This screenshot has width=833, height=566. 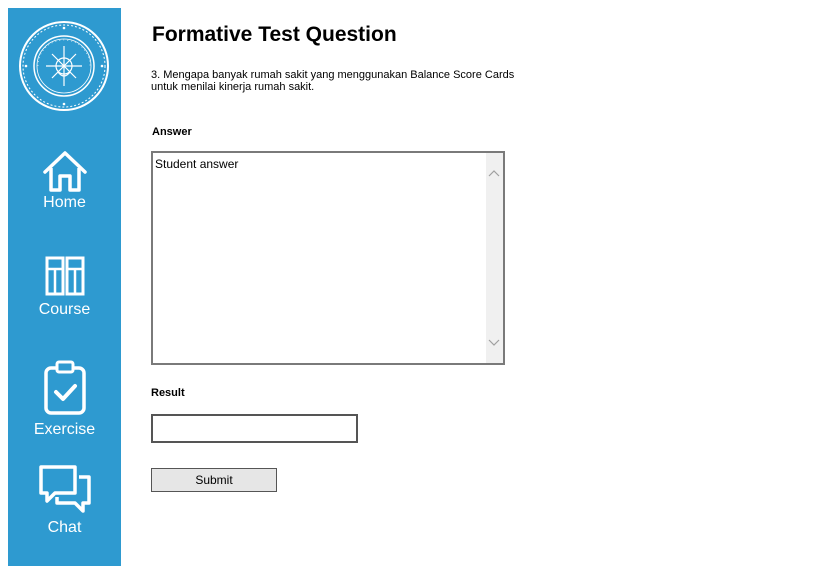 What do you see at coordinates (494, 258) in the screenshot?
I see `answer-scrollbar` at bounding box center [494, 258].